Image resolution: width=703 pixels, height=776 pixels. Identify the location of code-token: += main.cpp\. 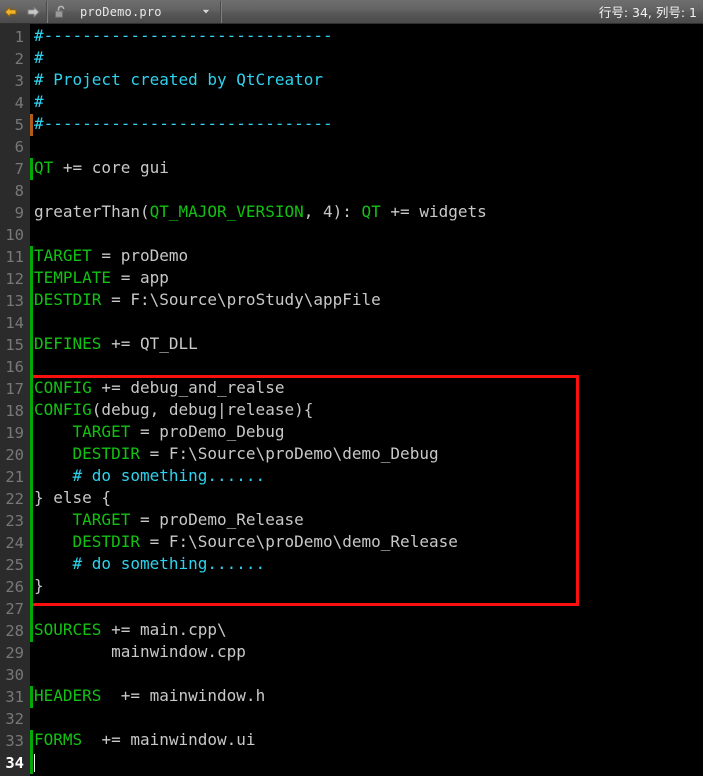
(164, 629).